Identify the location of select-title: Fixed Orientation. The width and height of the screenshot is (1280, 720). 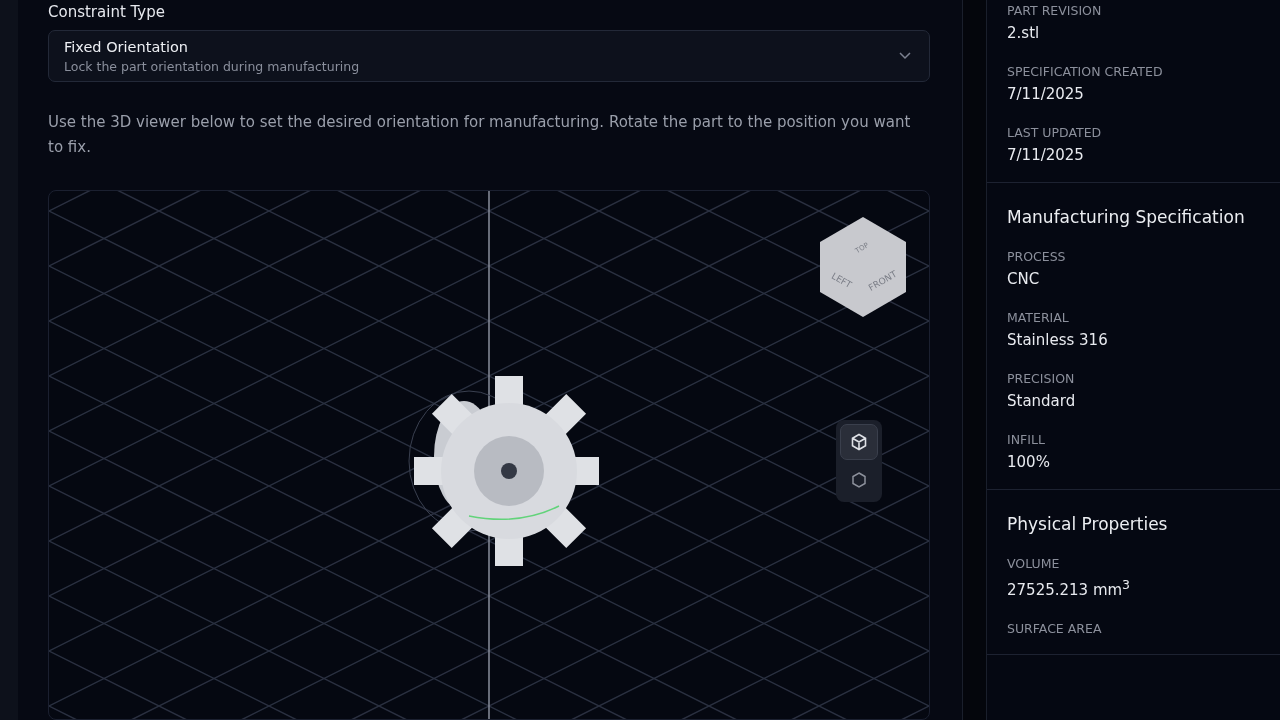
(127, 46).